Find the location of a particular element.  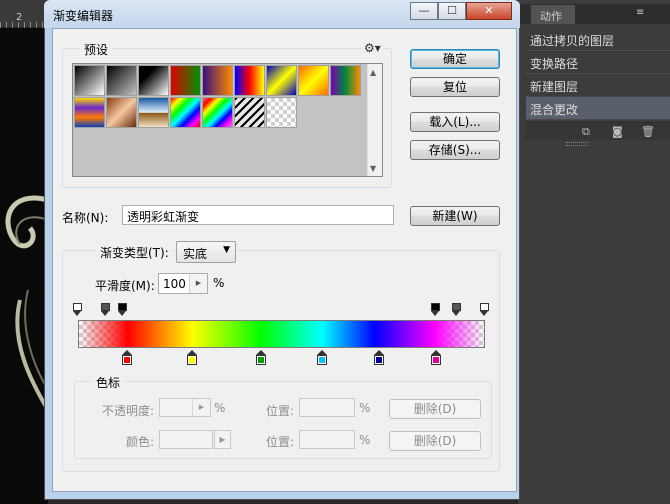

history-item: 通过拷贝的图层 is located at coordinates (598, 39).